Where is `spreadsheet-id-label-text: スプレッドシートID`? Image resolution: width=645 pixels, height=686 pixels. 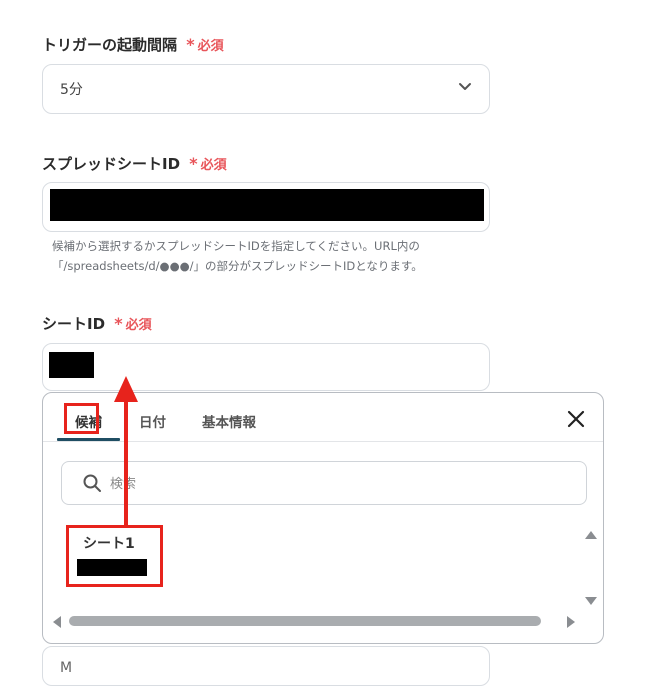 spreadsheet-id-label-text: スプレッドシートID is located at coordinates (111, 164).